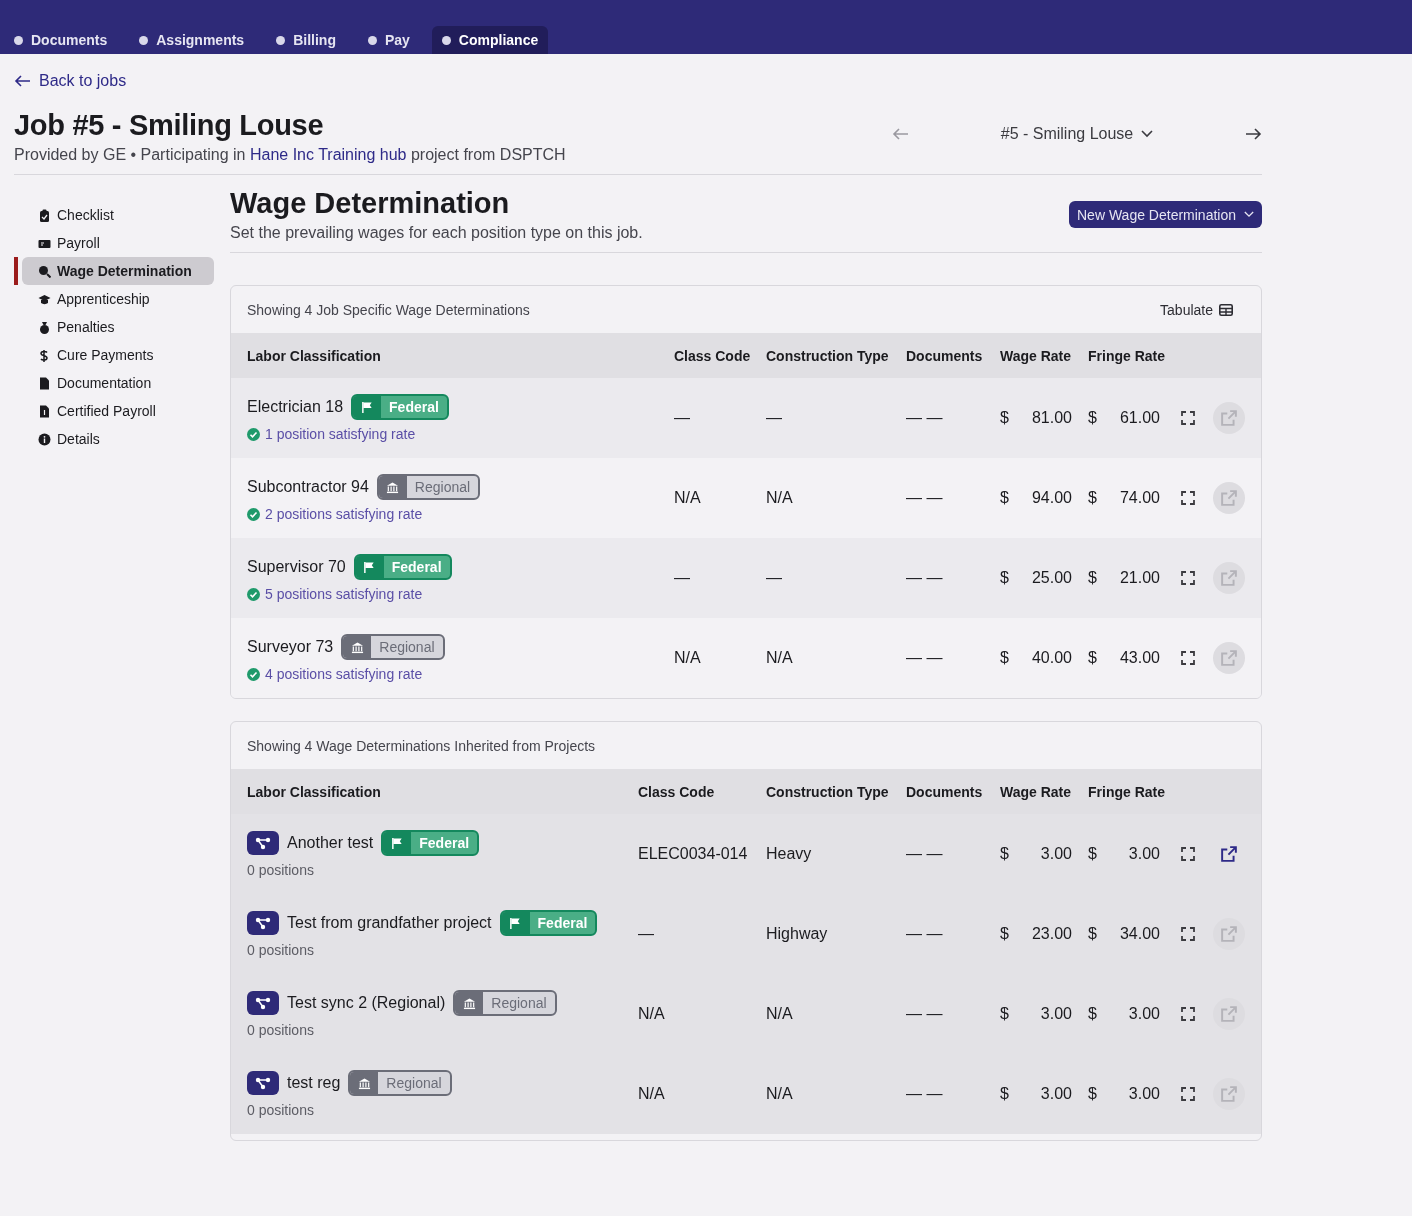  What do you see at coordinates (44, 355) in the screenshot?
I see `dollar-icon` at bounding box center [44, 355].